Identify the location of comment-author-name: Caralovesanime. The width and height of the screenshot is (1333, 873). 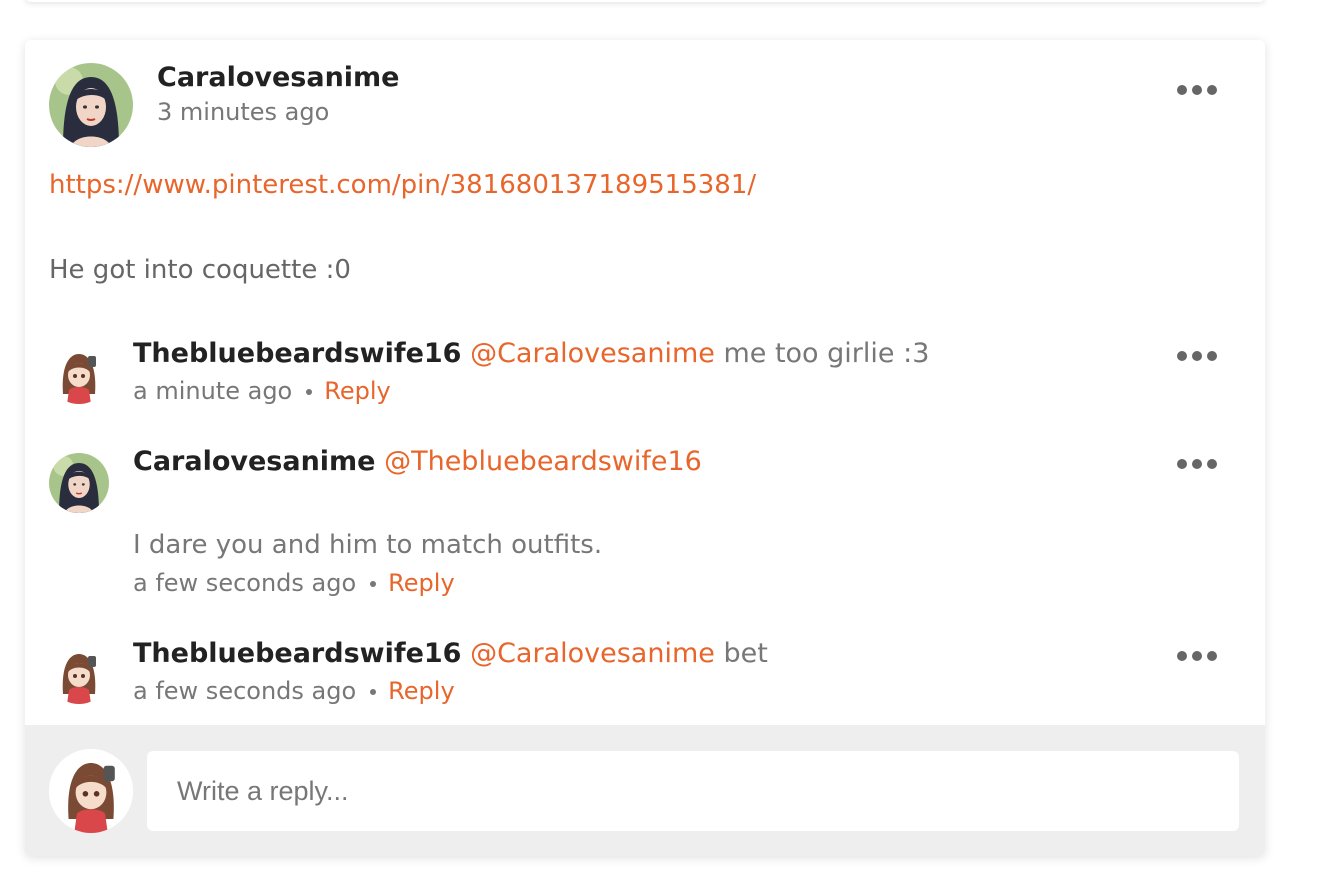
(254, 461).